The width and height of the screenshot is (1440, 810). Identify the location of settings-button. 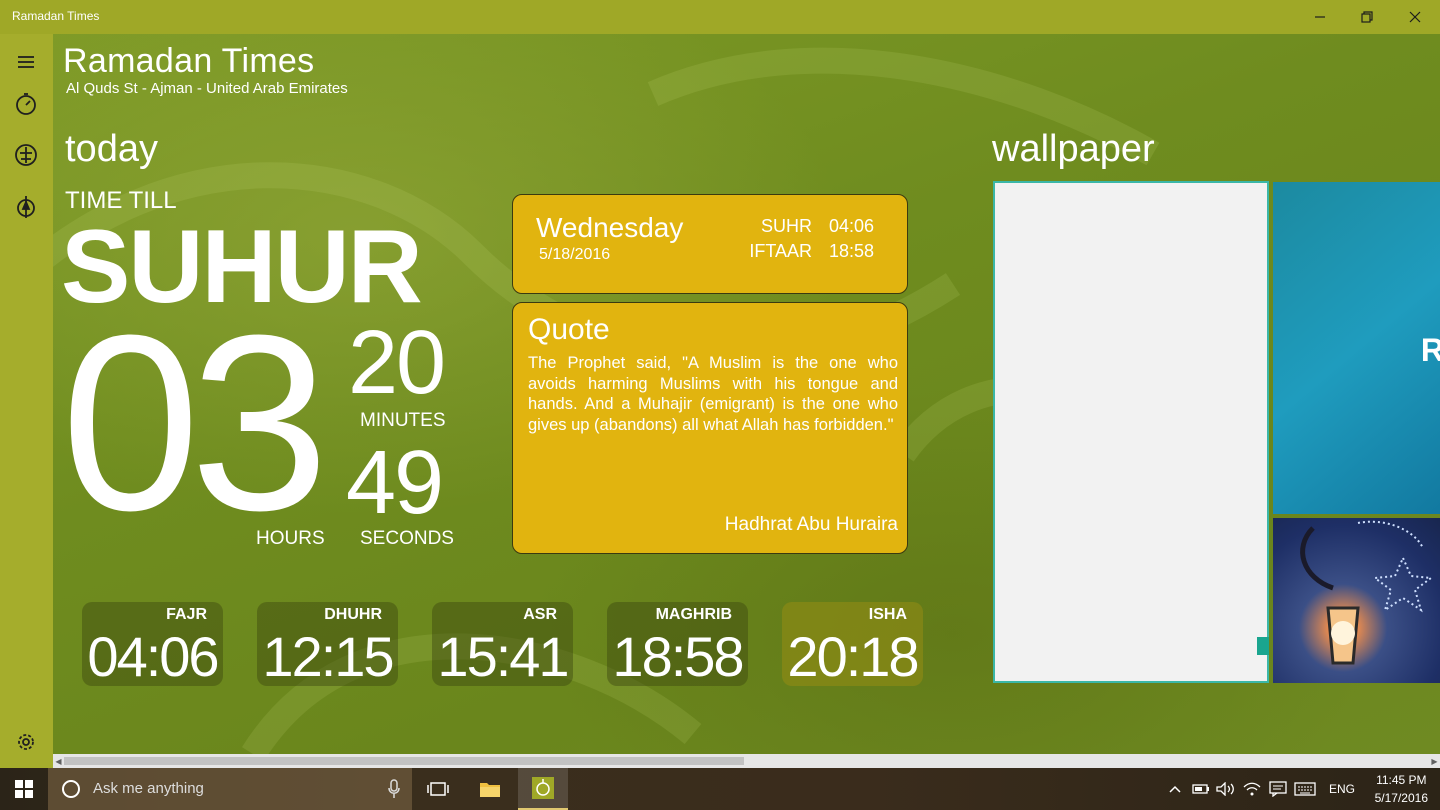
(26, 742).